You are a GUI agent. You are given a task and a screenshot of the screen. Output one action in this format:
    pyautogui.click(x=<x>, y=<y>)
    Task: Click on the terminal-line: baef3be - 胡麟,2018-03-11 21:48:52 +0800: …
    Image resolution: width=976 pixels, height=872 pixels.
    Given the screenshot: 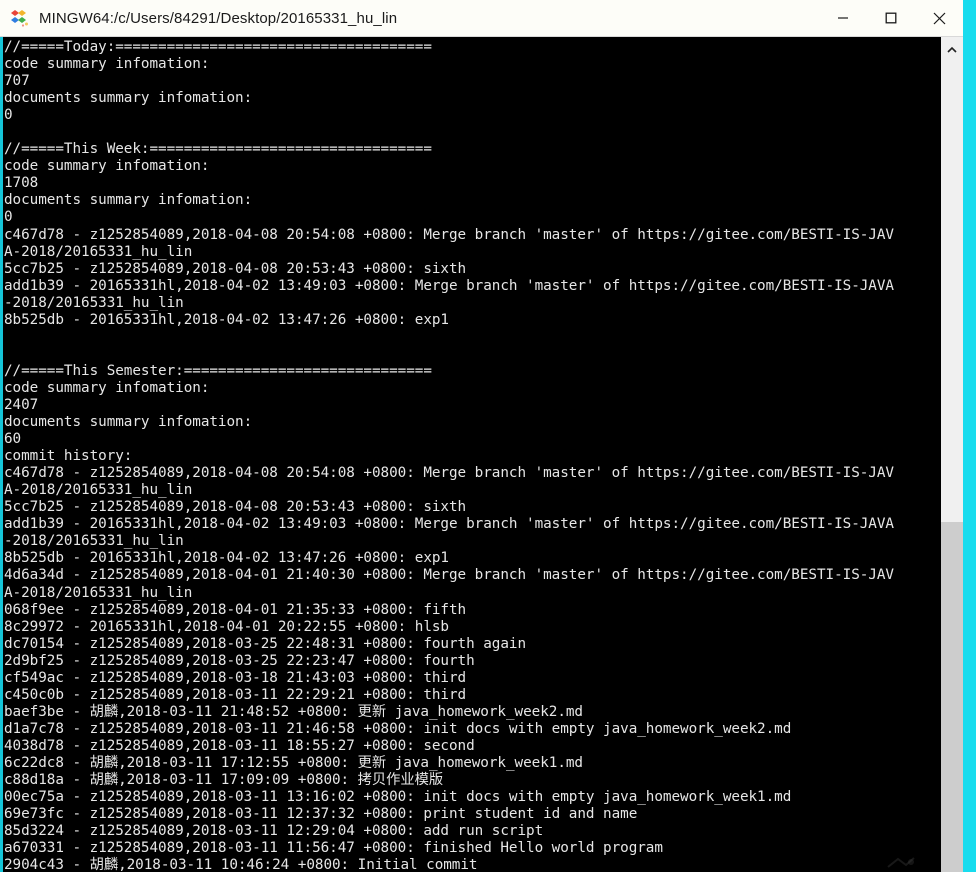 What is the action you would take?
    pyautogui.click(x=293, y=711)
    